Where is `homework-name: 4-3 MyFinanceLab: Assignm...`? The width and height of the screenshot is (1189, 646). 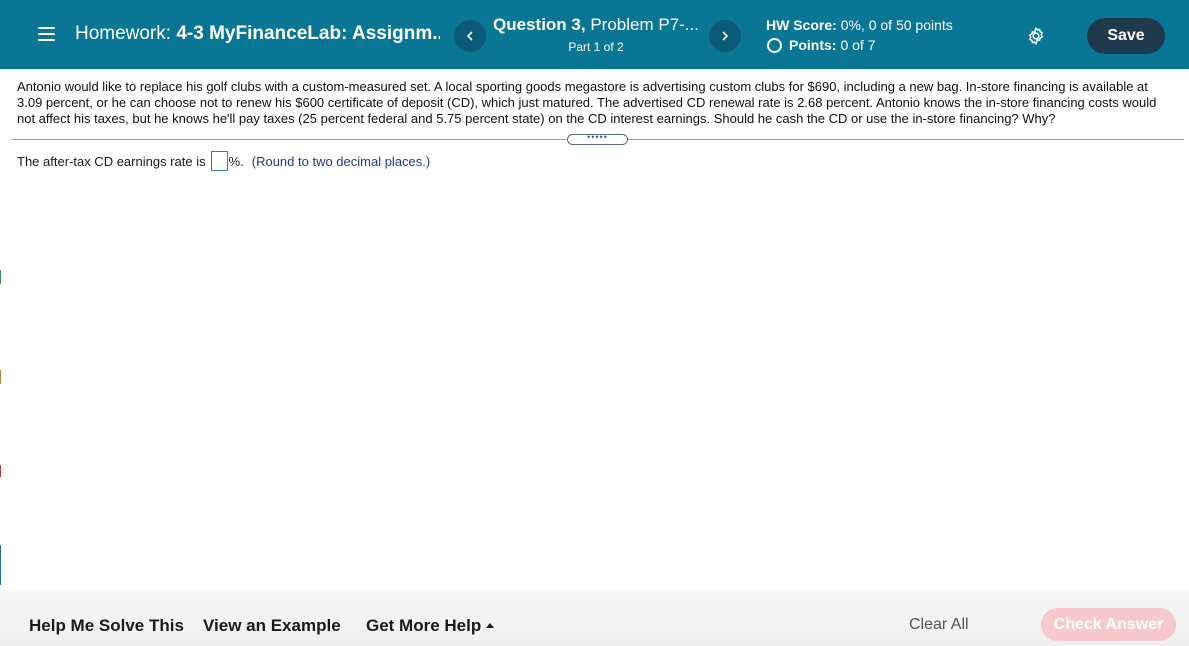 homework-name: 4-3 MyFinanceLab: Assignm... is located at coordinates (308, 33).